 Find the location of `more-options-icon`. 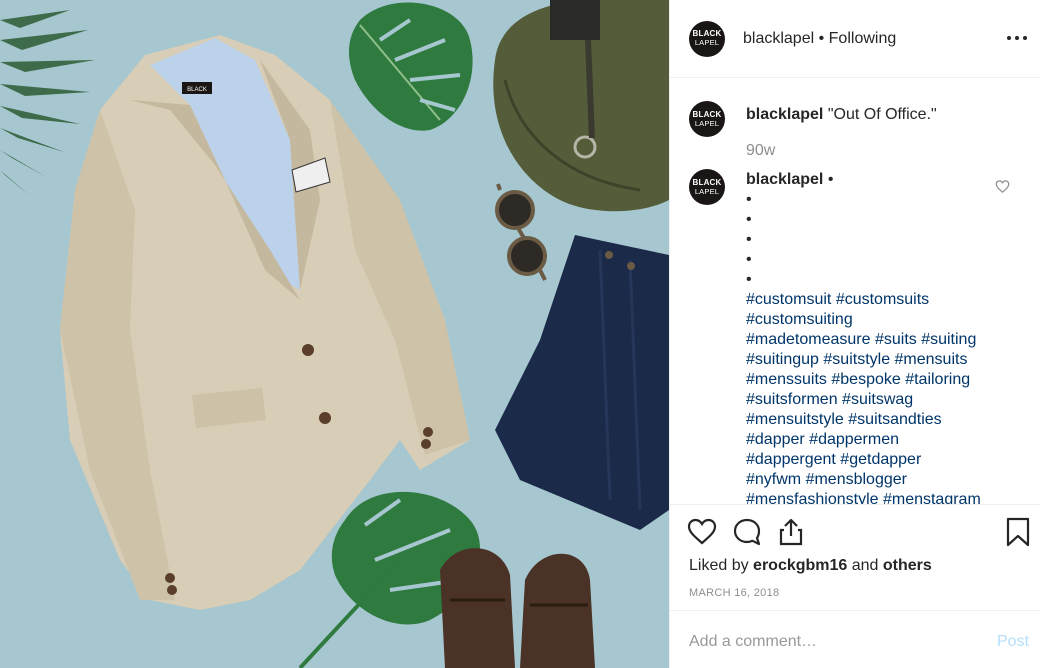

more-options-icon is located at coordinates (1017, 38).